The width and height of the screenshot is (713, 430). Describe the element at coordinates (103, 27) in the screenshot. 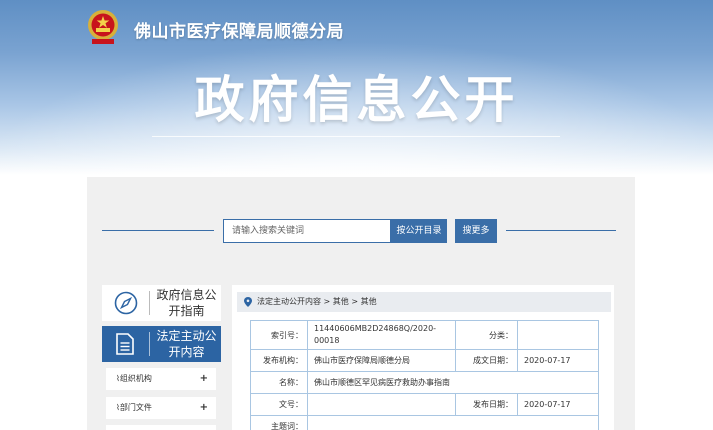

I see `national-emblem-icon` at that location.